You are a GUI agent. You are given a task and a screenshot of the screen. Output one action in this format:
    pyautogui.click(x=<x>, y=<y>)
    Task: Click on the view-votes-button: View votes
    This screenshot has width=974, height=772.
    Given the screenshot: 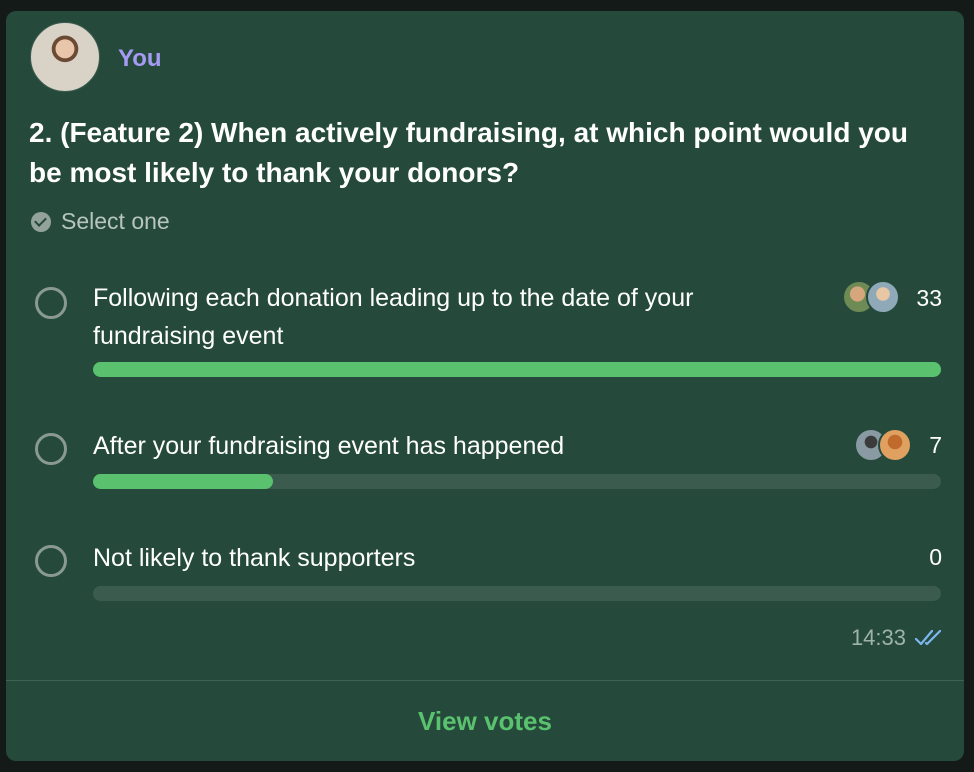 What is the action you would take?
    pyautogui.click(x=485, y=721)
    